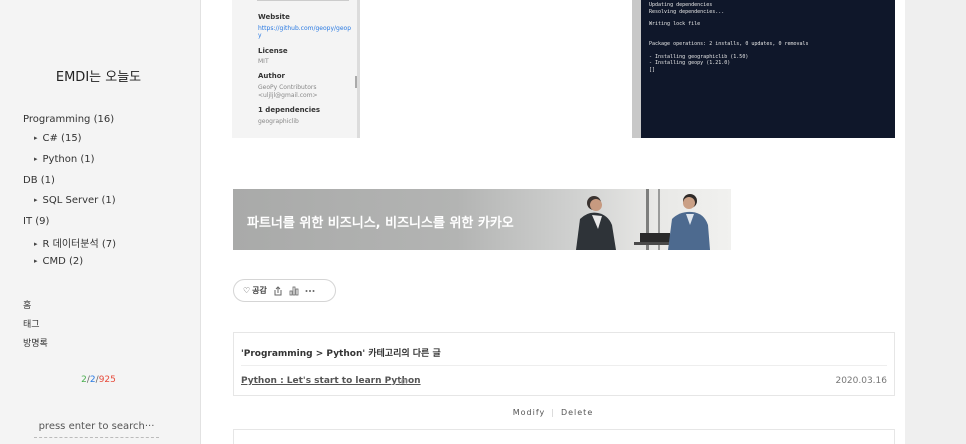 The width and height of the screenshot is (966, 444). I want to click on category-csharp: C# (15), so click(58, 138).